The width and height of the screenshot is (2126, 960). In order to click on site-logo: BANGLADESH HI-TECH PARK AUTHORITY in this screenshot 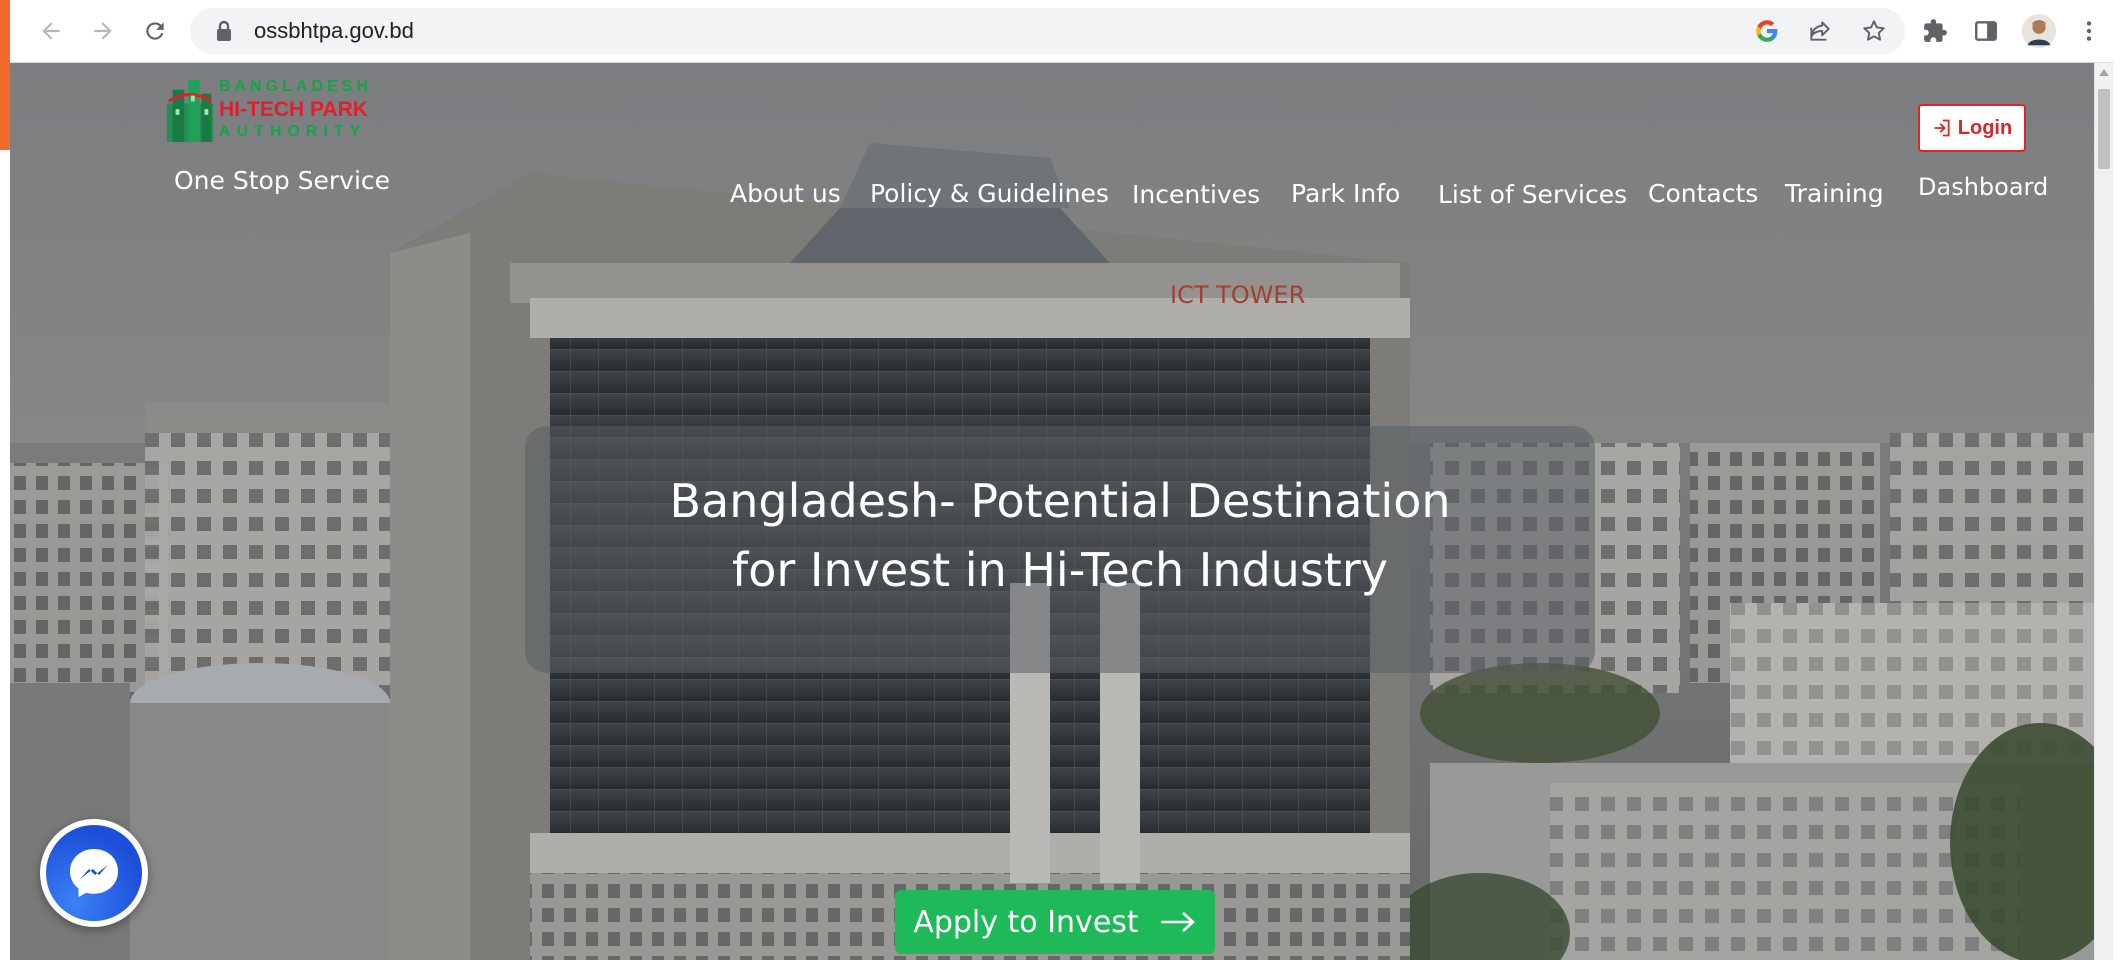, I will do `click(268, 111)`.